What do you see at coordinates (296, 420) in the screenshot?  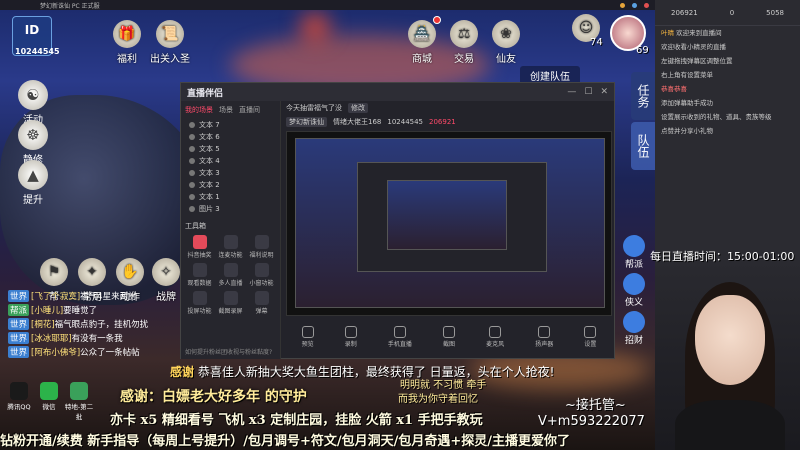 I see `service-list-1: 亦卡 x5 精细看号 飞机 x3 定制庄园，挂脸 火箭 x1 手把手教玩` at bounding box center [296, 420].